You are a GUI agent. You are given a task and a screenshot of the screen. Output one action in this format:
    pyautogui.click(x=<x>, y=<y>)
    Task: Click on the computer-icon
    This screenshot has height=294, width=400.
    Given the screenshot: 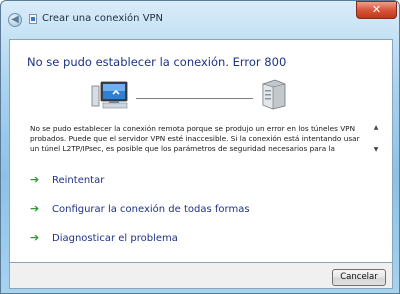 What is the action you would take?
    pyautogui.click(x=109, y=95)
    